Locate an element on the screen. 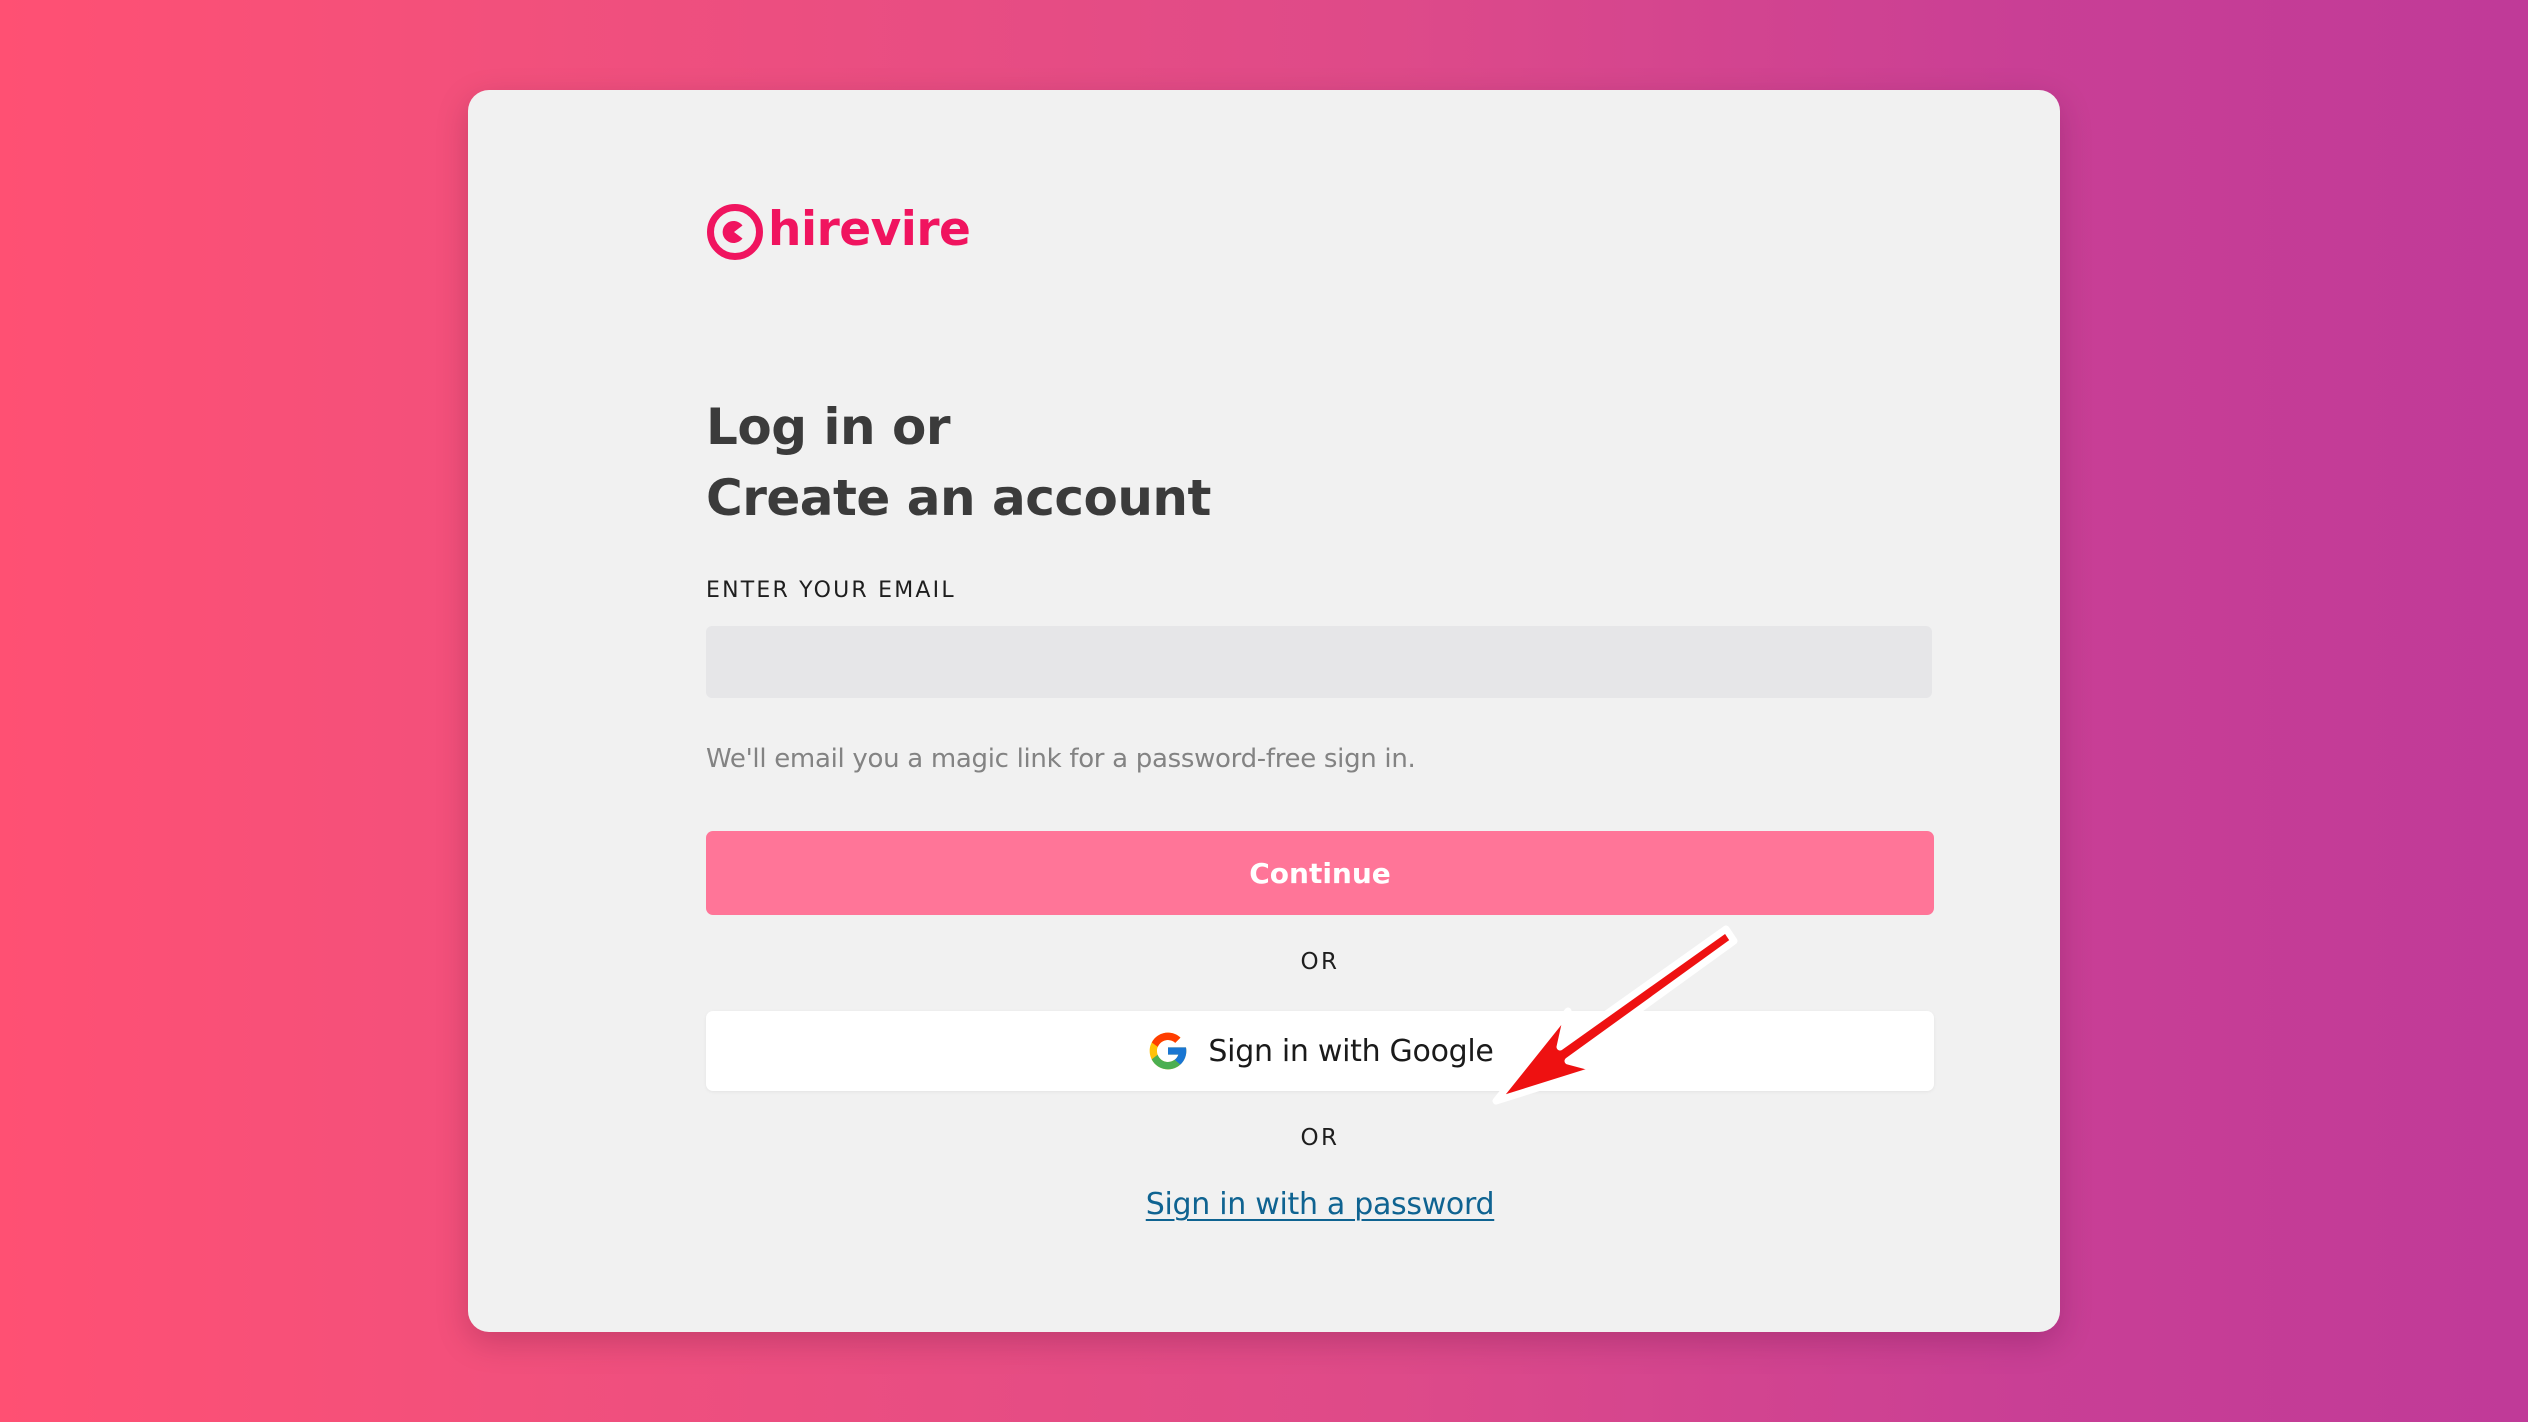  brand-logo: hirevire is located at coordinates (838, 231).